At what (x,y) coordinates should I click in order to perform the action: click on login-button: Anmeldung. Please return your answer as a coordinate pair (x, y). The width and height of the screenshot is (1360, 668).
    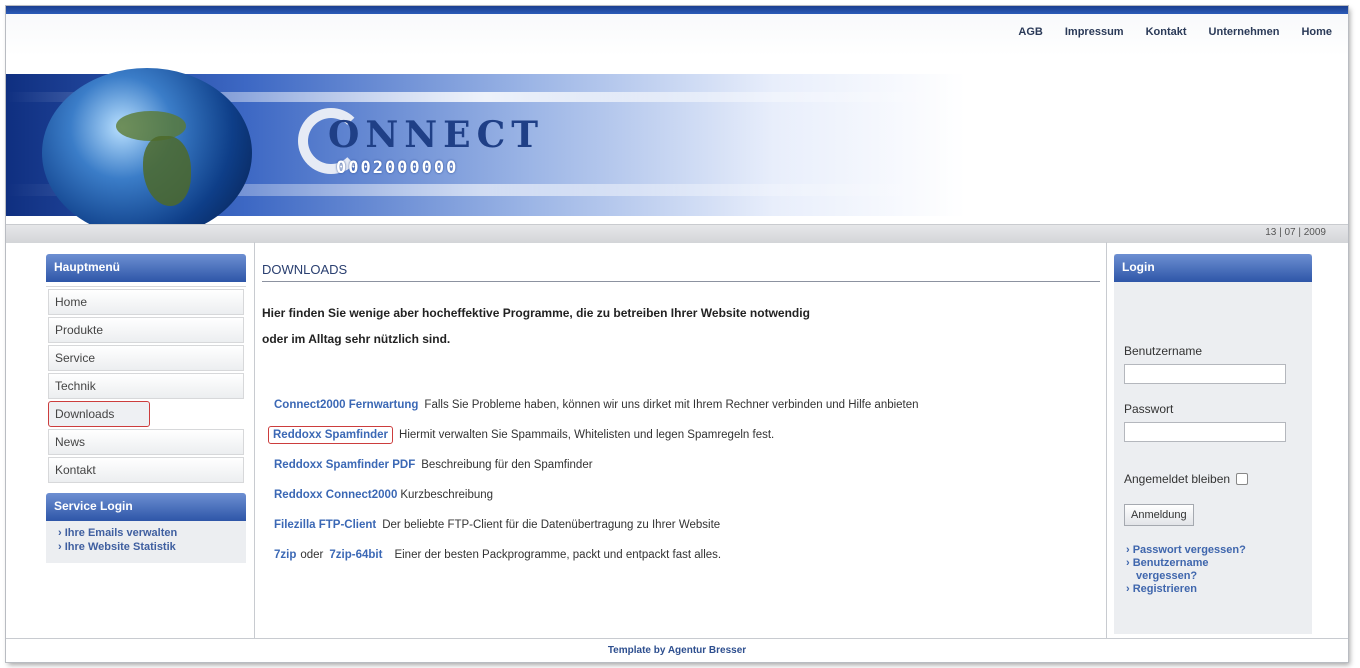
    Looking at the image, I should click on (1159, 515).